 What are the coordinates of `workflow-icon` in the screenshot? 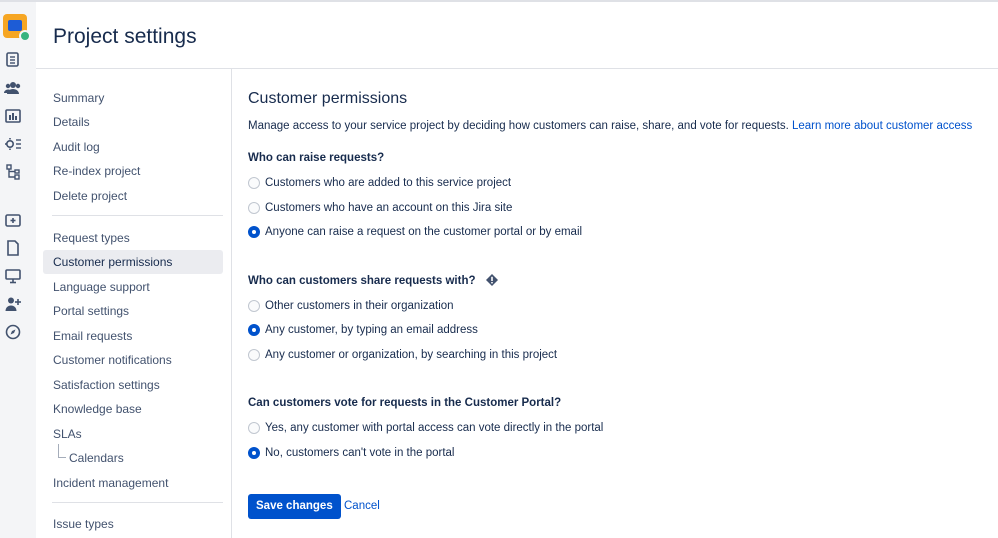 It's located at (13, 172).